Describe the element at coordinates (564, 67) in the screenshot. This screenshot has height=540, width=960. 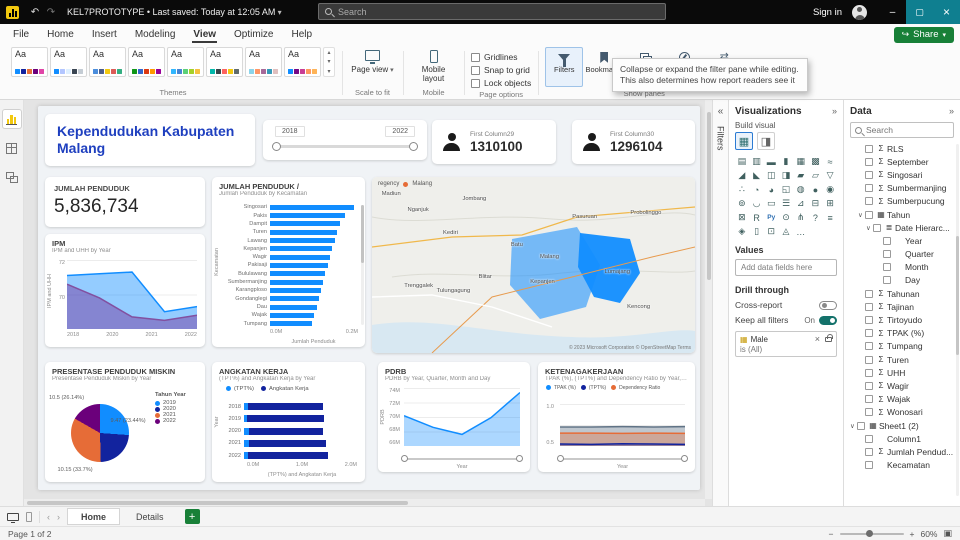
I see `filters-button: Filters` at that location.